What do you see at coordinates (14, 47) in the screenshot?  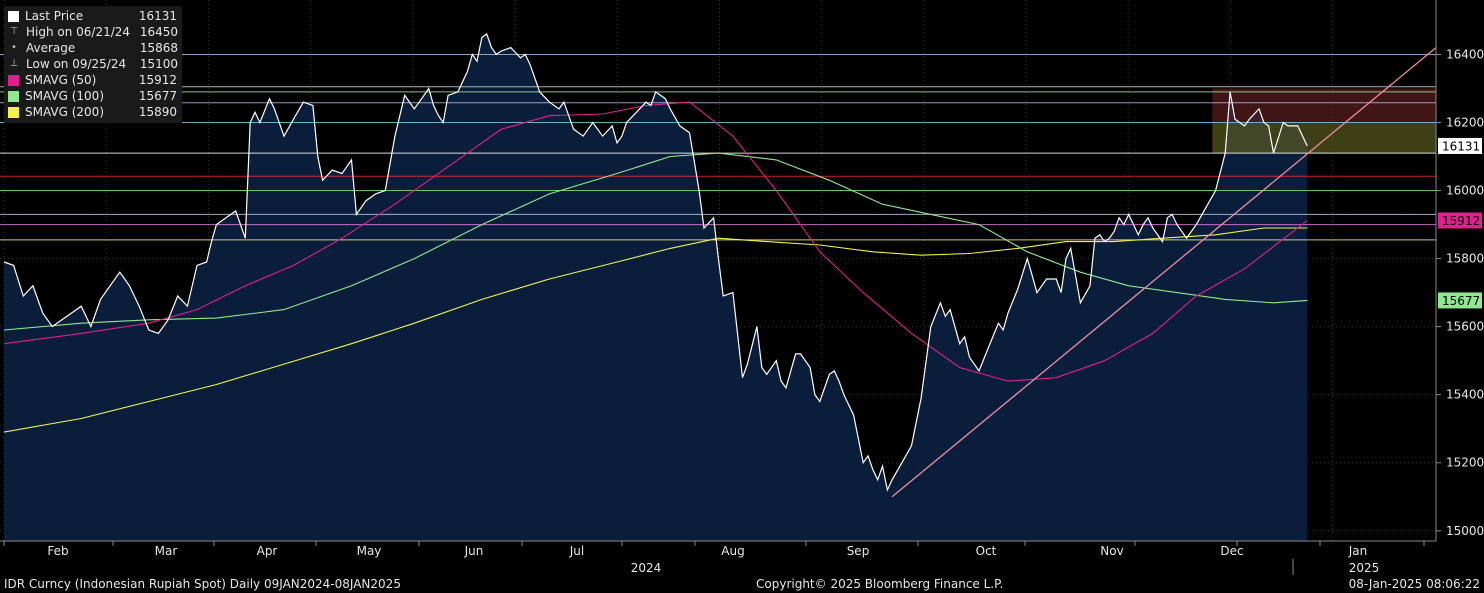 I see `legend-marker-icon: •` at bounding box center [14, 47].